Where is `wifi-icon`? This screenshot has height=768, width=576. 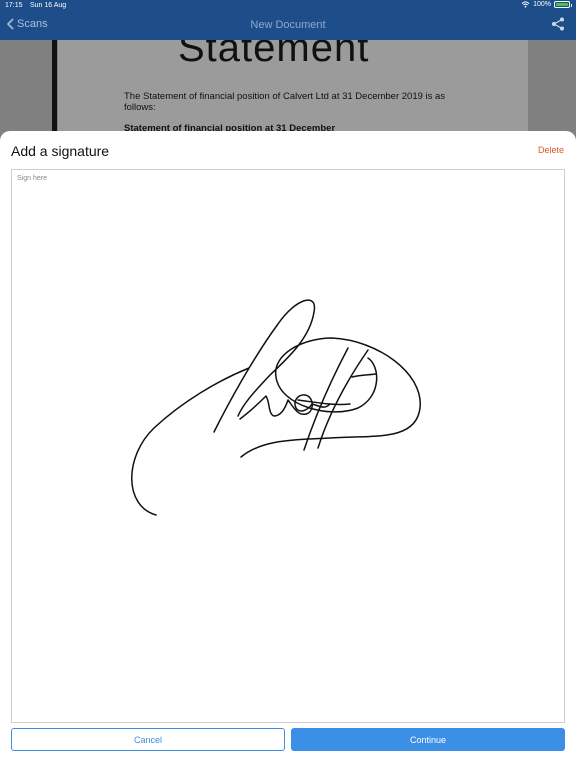 wifi-icon is located at coordinates (525, 4).